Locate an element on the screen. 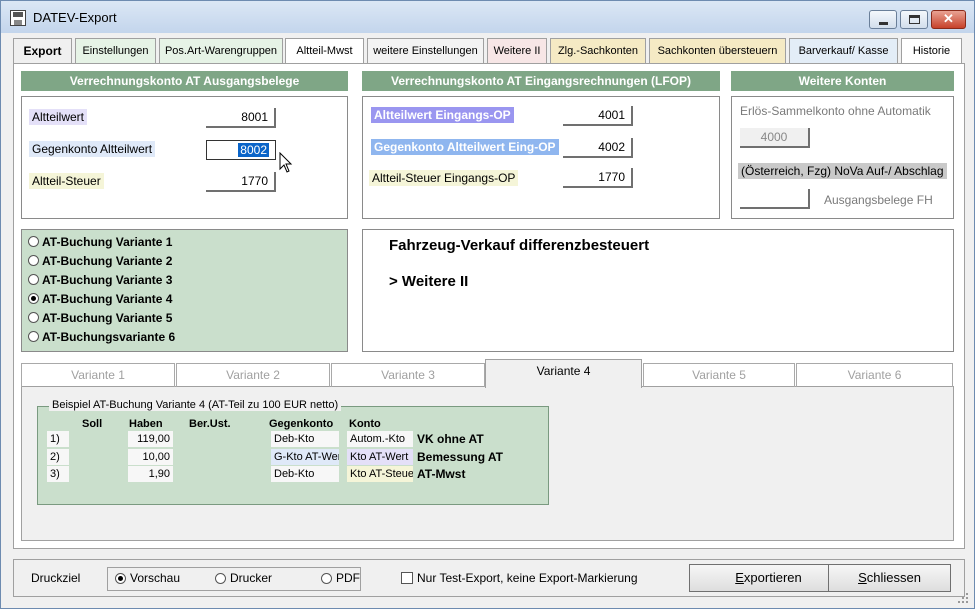 This screenshot has width=975, height=609. column-gegenkonto: Gegenkonto is located at coordinates (301, 424).